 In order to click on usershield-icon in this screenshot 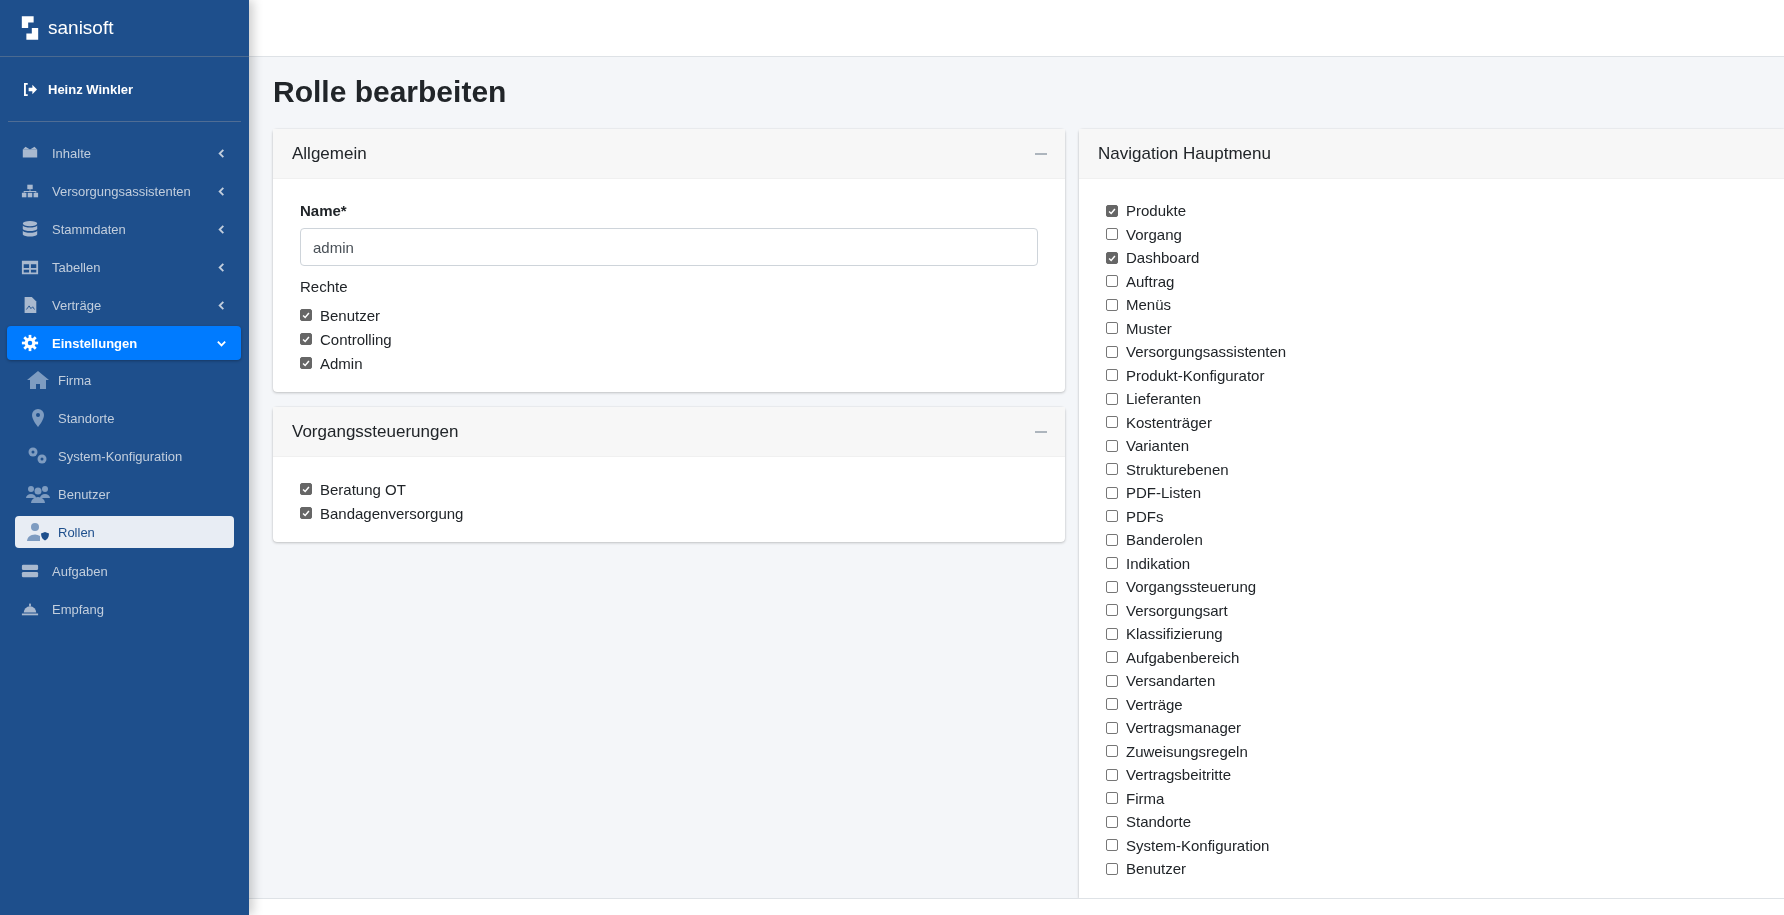, I will do `click(38, 532)`.